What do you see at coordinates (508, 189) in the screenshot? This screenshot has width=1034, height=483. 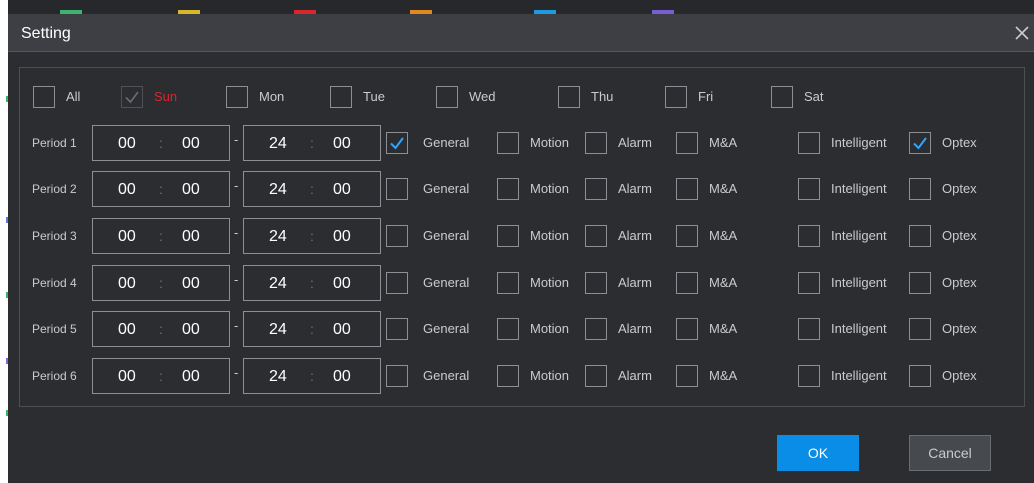 I see `period-2-motion-checkbox` at bounding box center [508, 189].